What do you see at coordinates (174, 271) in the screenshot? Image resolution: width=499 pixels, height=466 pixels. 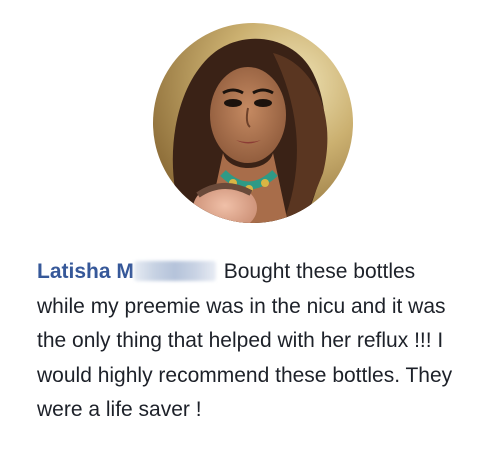 I see `name-redaction` at bounding box center [174, 271].